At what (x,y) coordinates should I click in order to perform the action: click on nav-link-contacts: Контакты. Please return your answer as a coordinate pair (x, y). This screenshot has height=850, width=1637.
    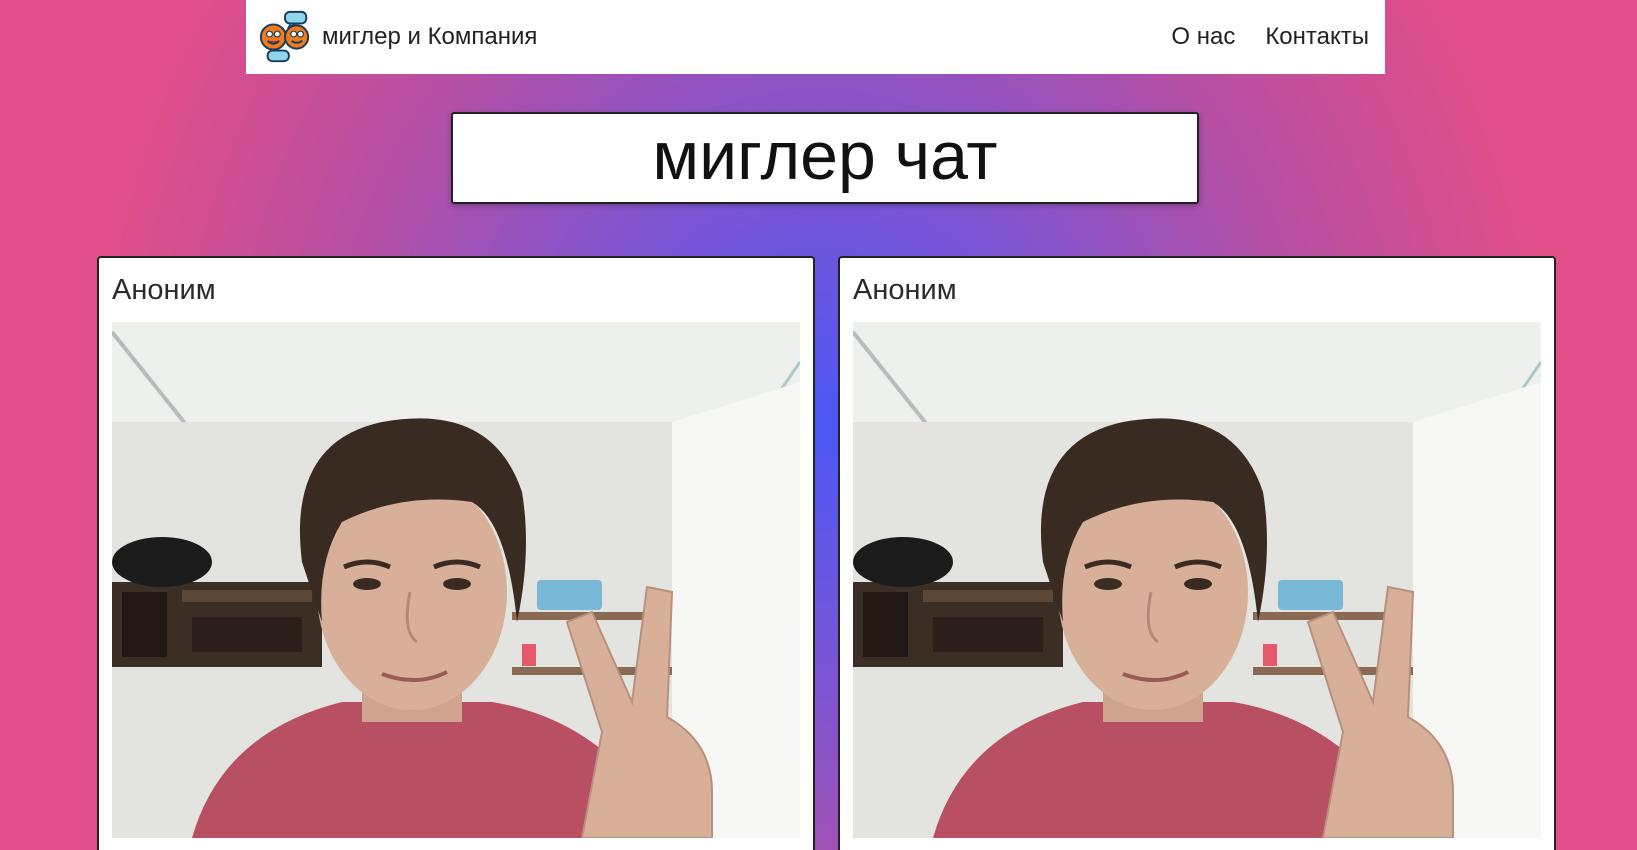
    Looking at the image, I should click on (1317, 37).